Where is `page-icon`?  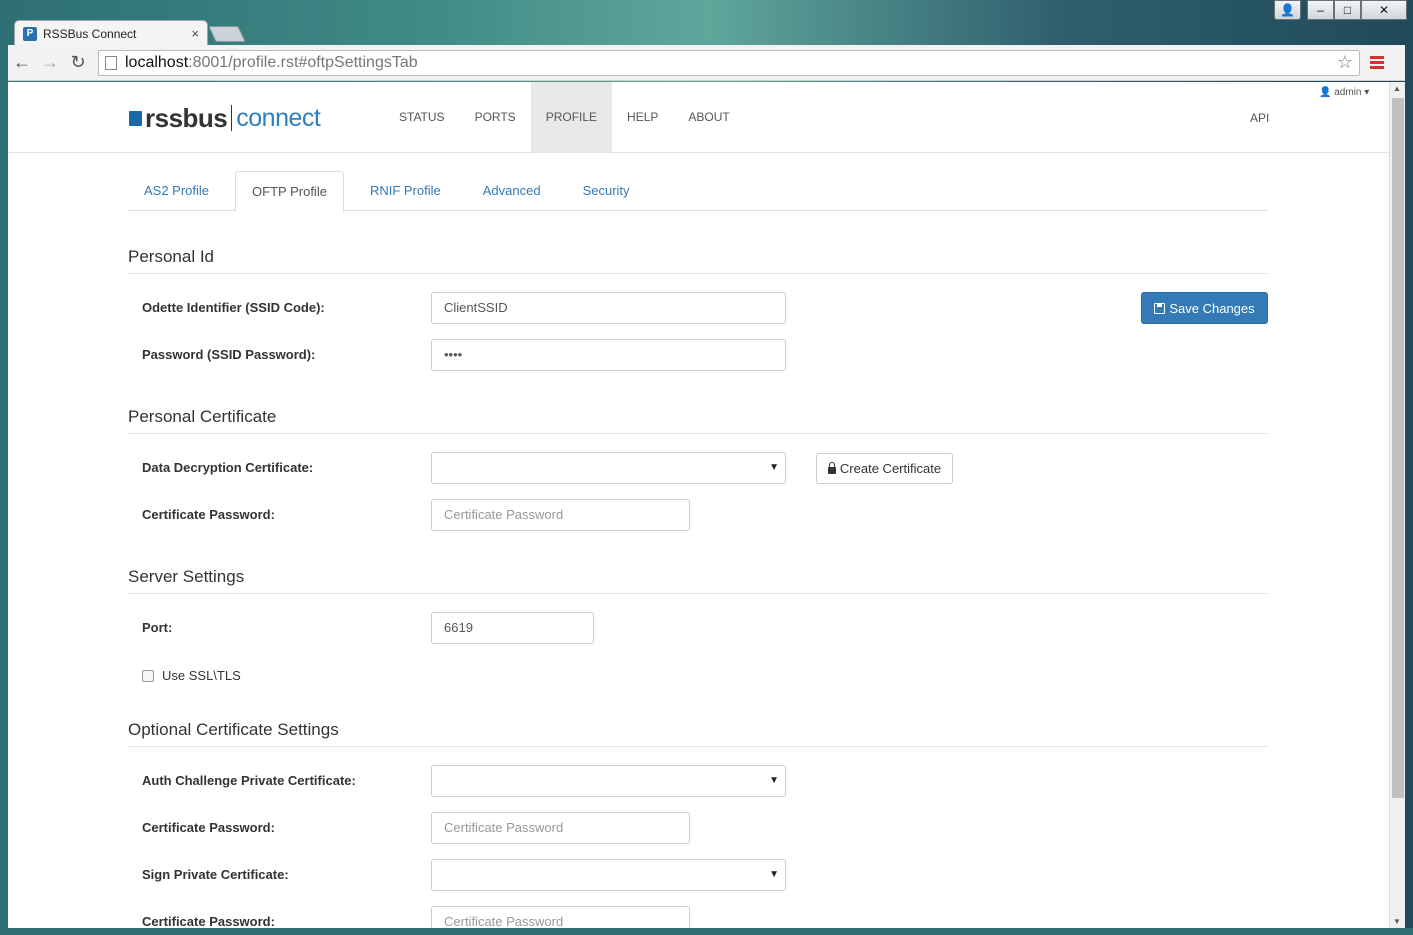 page-icon is located at coordinates (111, 62).